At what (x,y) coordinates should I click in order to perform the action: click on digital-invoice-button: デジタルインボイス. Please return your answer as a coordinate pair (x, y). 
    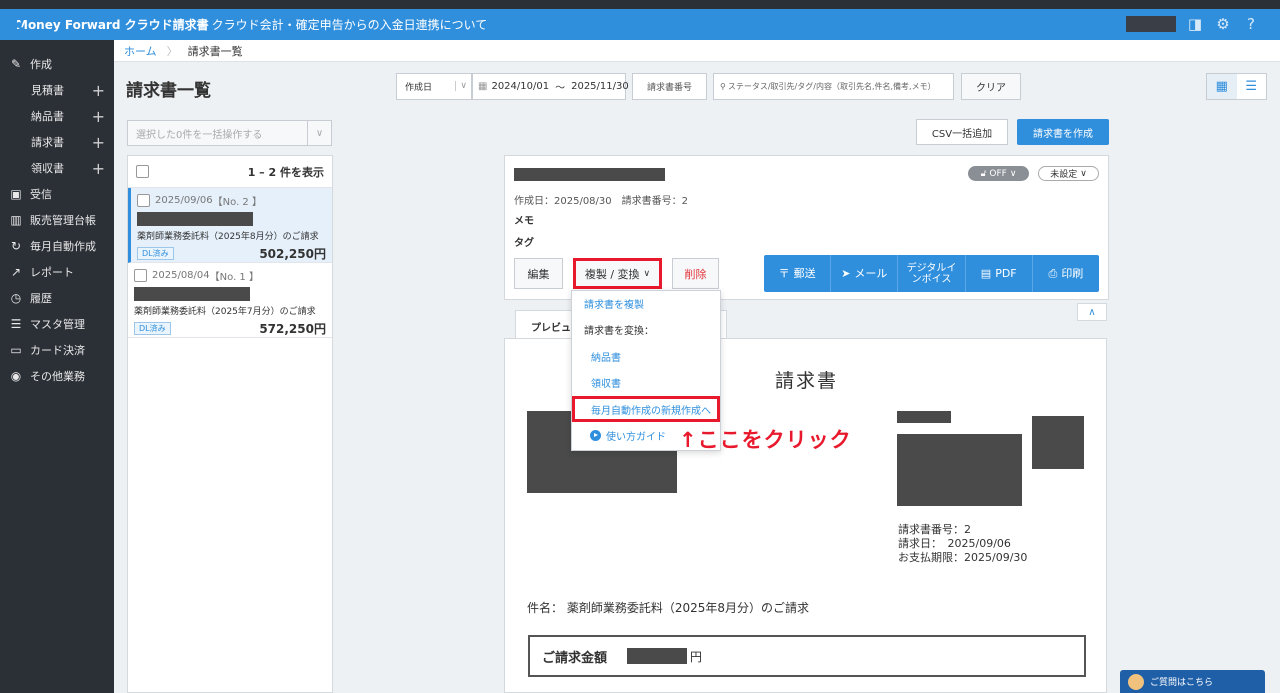
    Looking at the image, I should click on (932, 273).